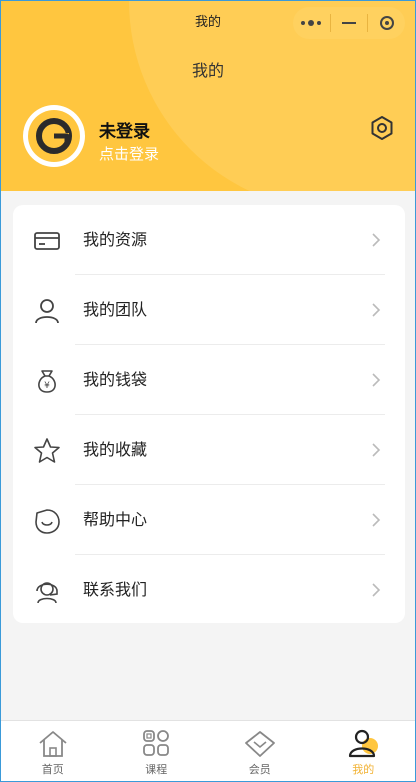 The image size is (416, 782). I want to click on smile-icon, so click(47, 521).